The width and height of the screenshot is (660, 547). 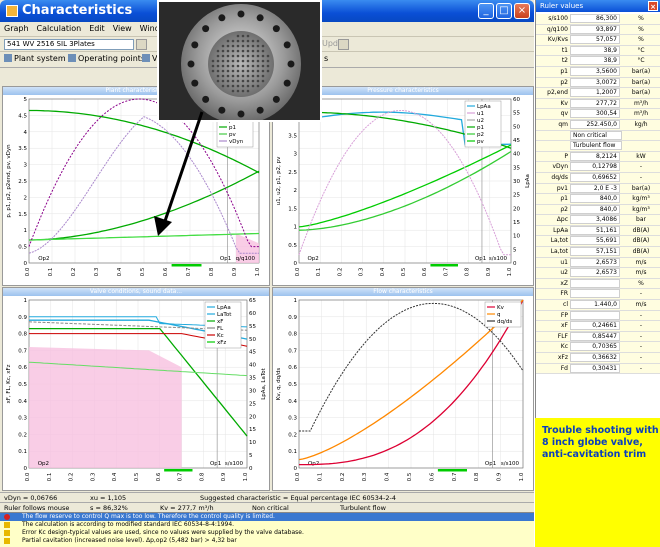 I want to click on x-tick-label: 0.4, so click(x=388, y=476).